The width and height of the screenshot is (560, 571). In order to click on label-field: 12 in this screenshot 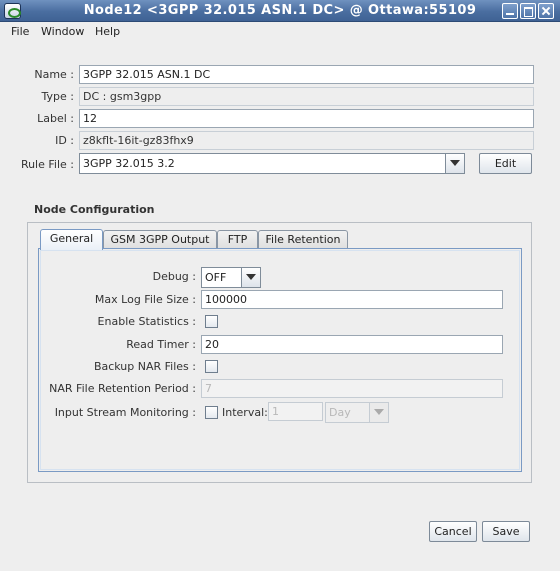, I will do `click(306, 118)`.